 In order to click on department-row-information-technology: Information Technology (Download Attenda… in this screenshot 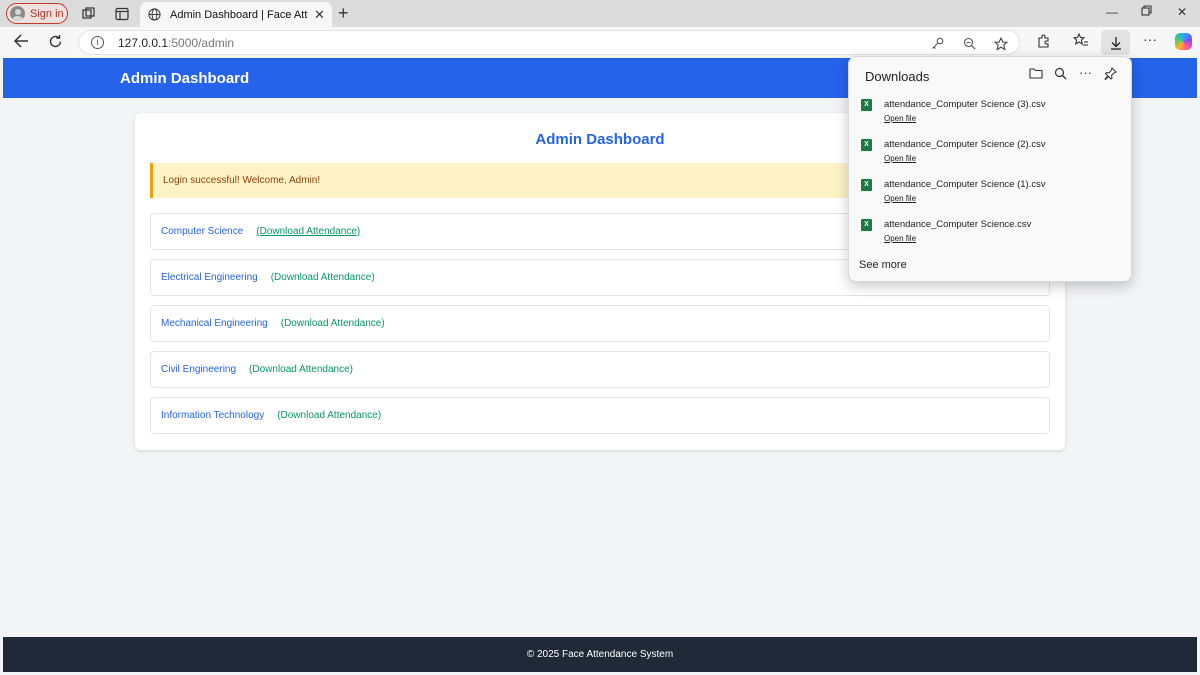, I will do `click(600, 415)`.